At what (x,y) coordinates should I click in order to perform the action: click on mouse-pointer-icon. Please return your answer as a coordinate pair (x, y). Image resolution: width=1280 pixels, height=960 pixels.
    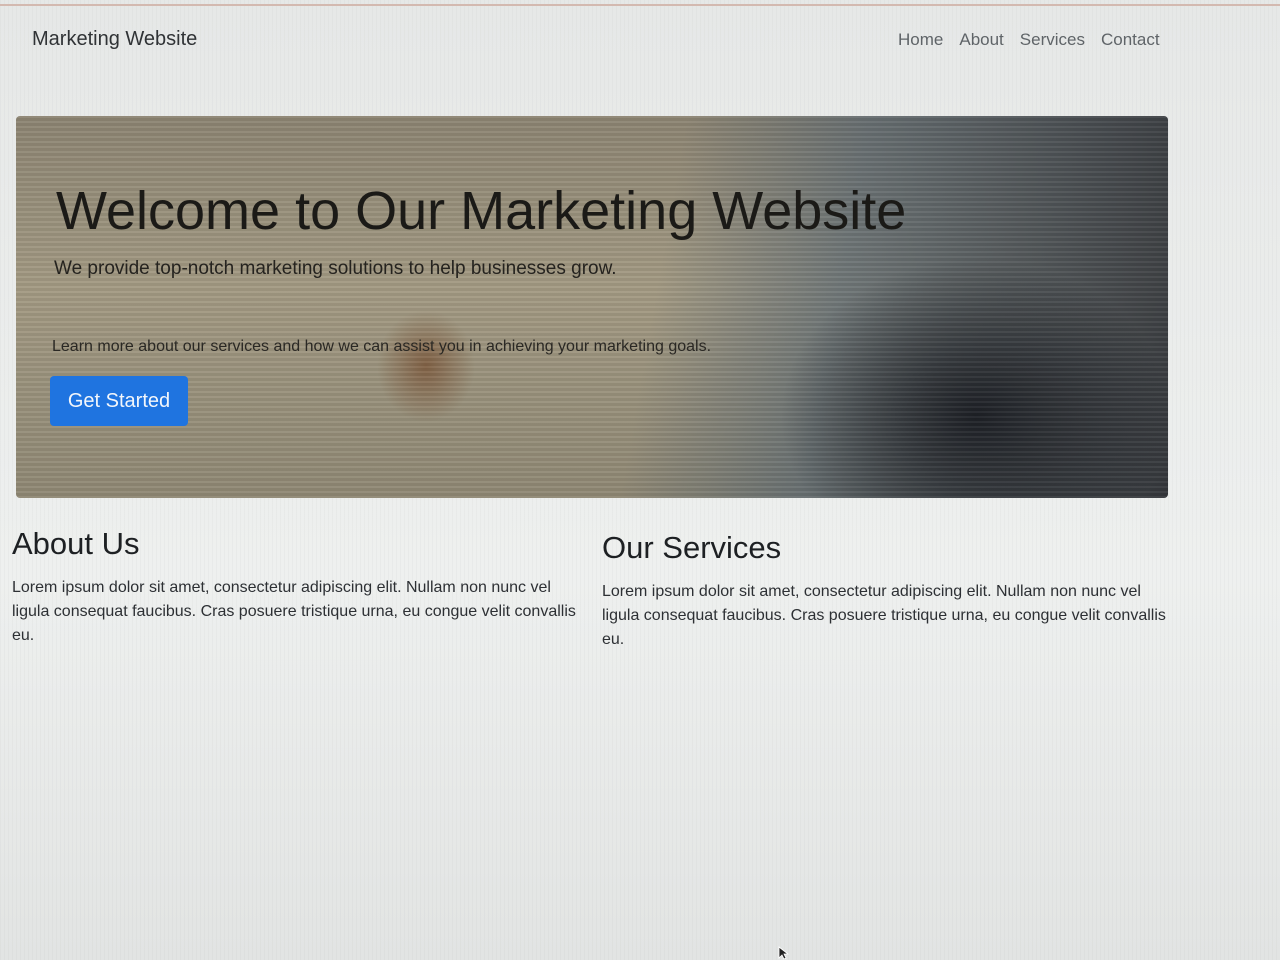
    Looking at the image, I should click on (784, 953).